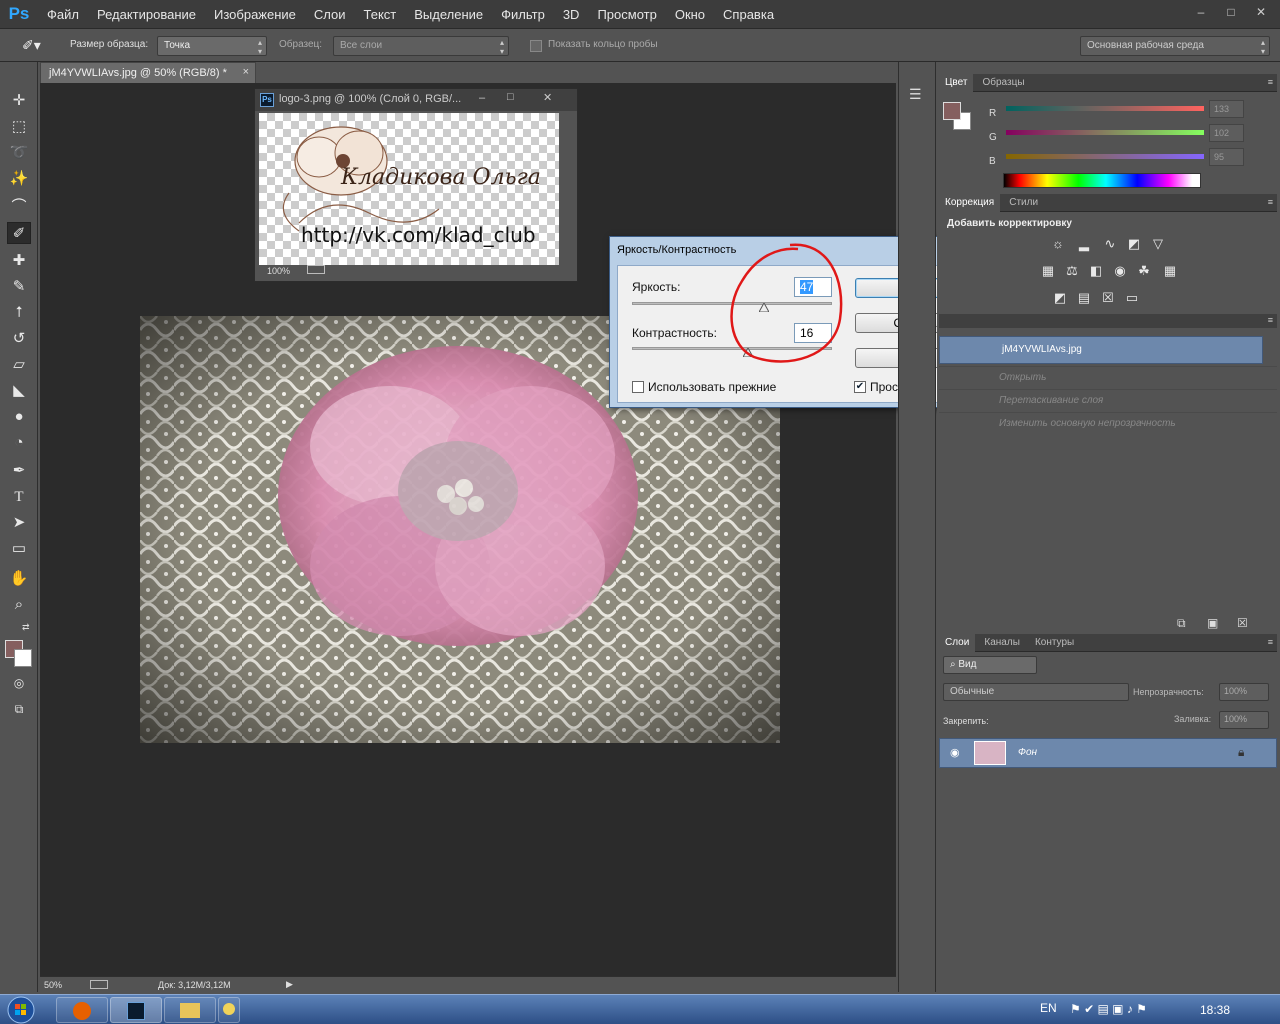 The image size is (1280, 1024). I want to click on gradient-map-icon: ▭, so click(1132, 298).